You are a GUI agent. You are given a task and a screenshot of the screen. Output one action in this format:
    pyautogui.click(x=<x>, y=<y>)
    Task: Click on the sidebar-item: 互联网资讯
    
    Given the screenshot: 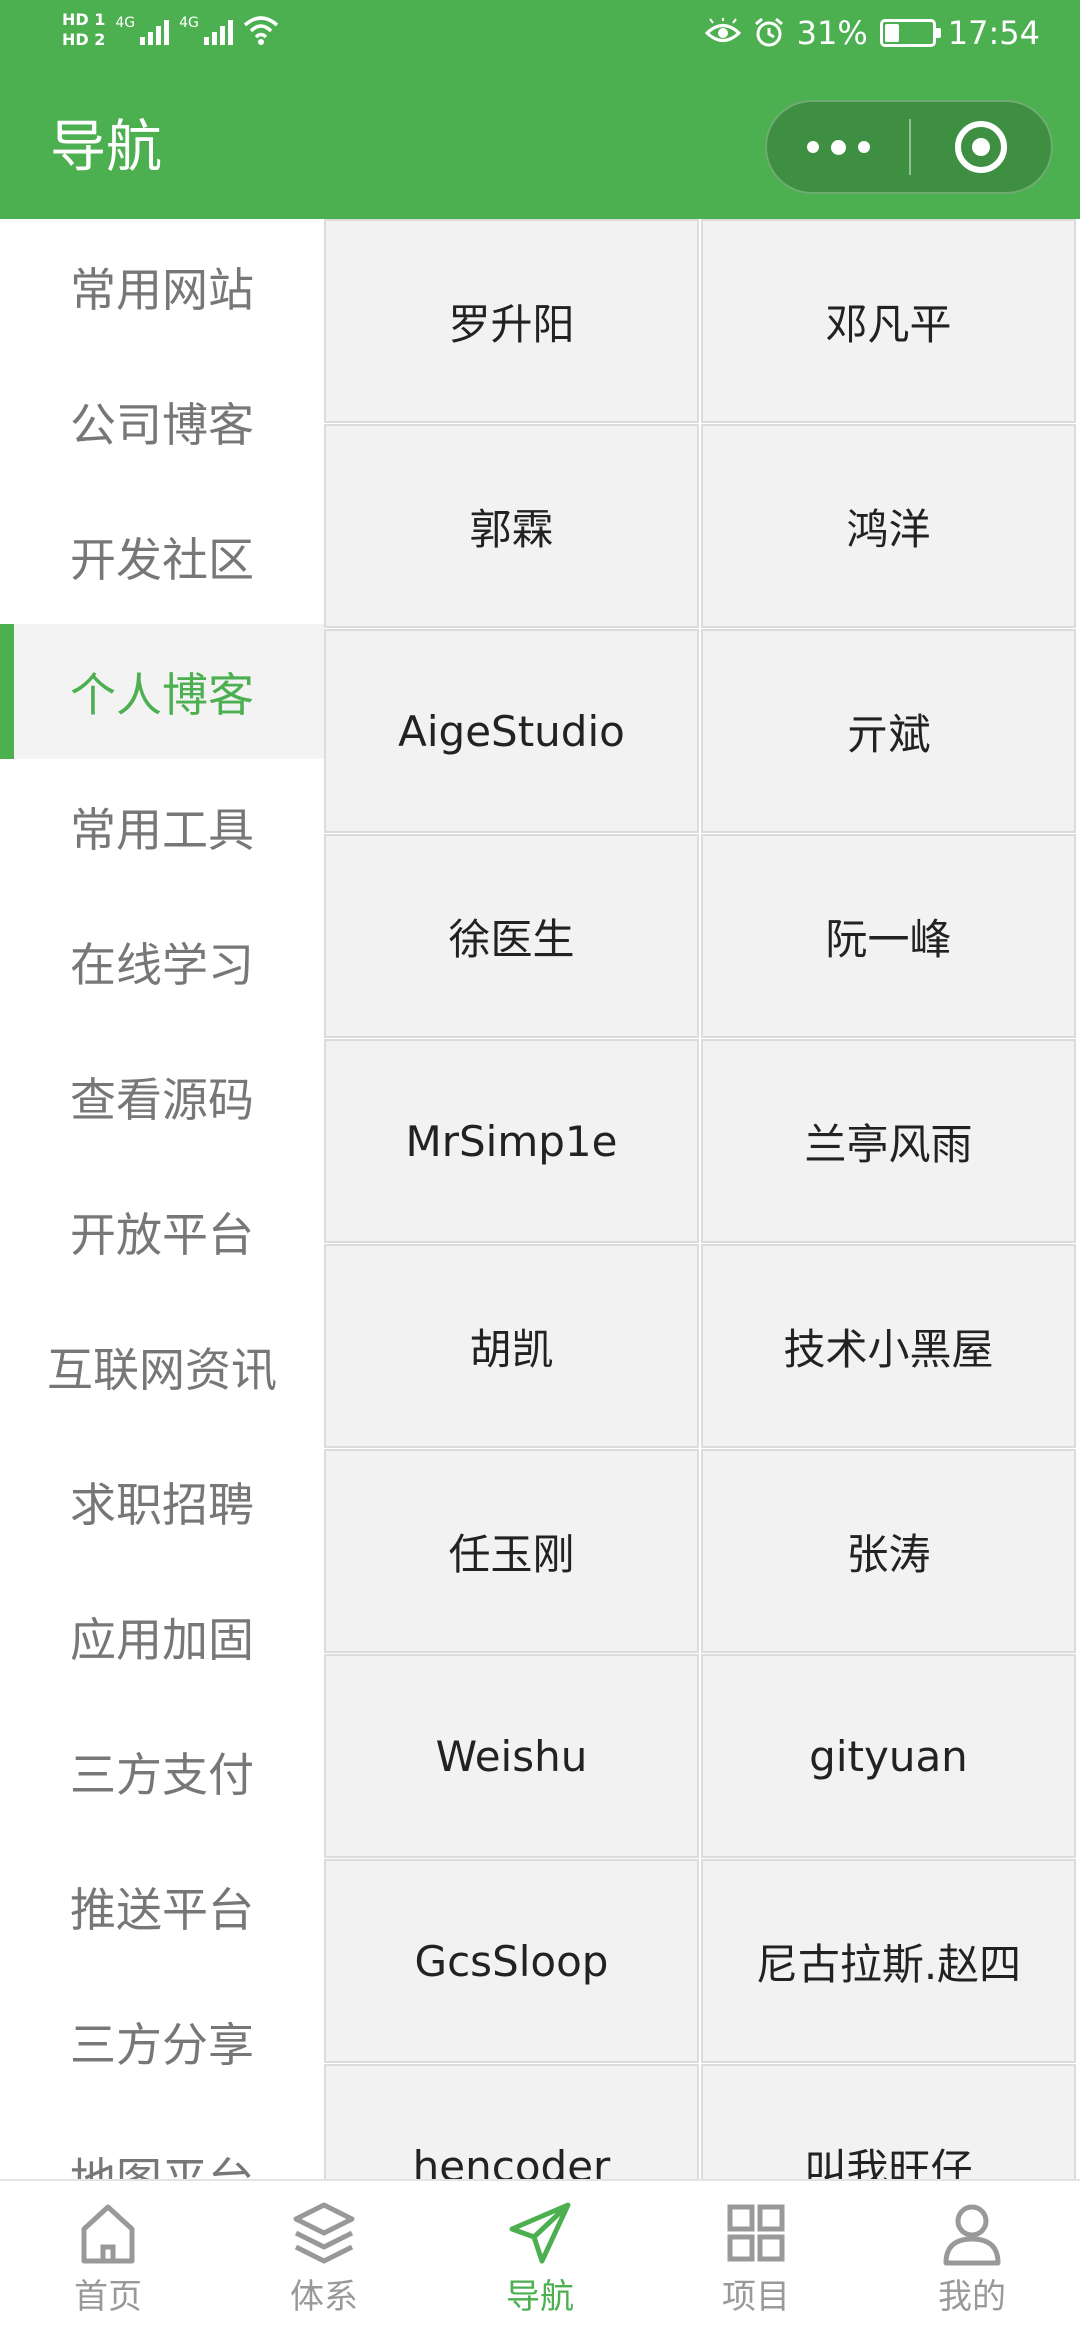 What is the action you would take?
    pyautogui.click(x=162, y=1366)
    